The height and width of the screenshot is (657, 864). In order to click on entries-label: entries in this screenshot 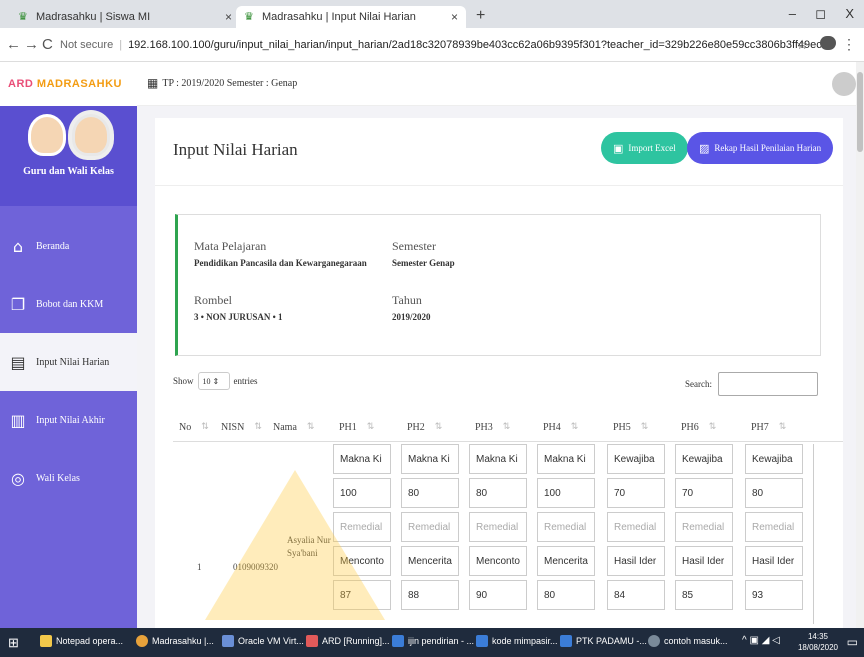, I will do `click(245, 381)`.